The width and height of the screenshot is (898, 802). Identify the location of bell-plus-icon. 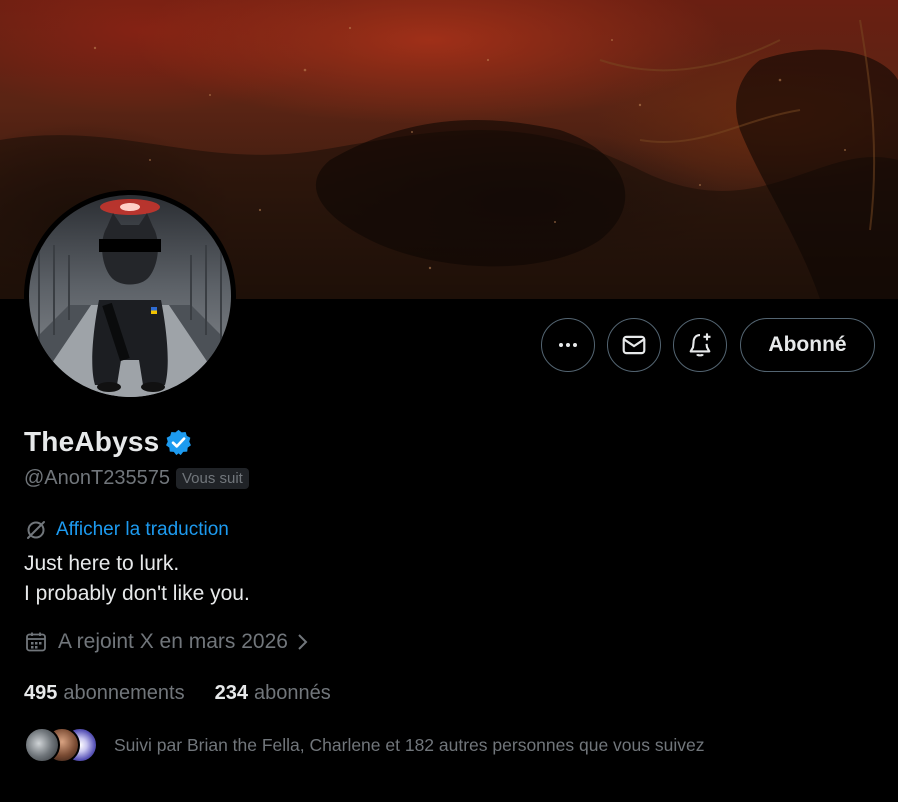
(700, 345).